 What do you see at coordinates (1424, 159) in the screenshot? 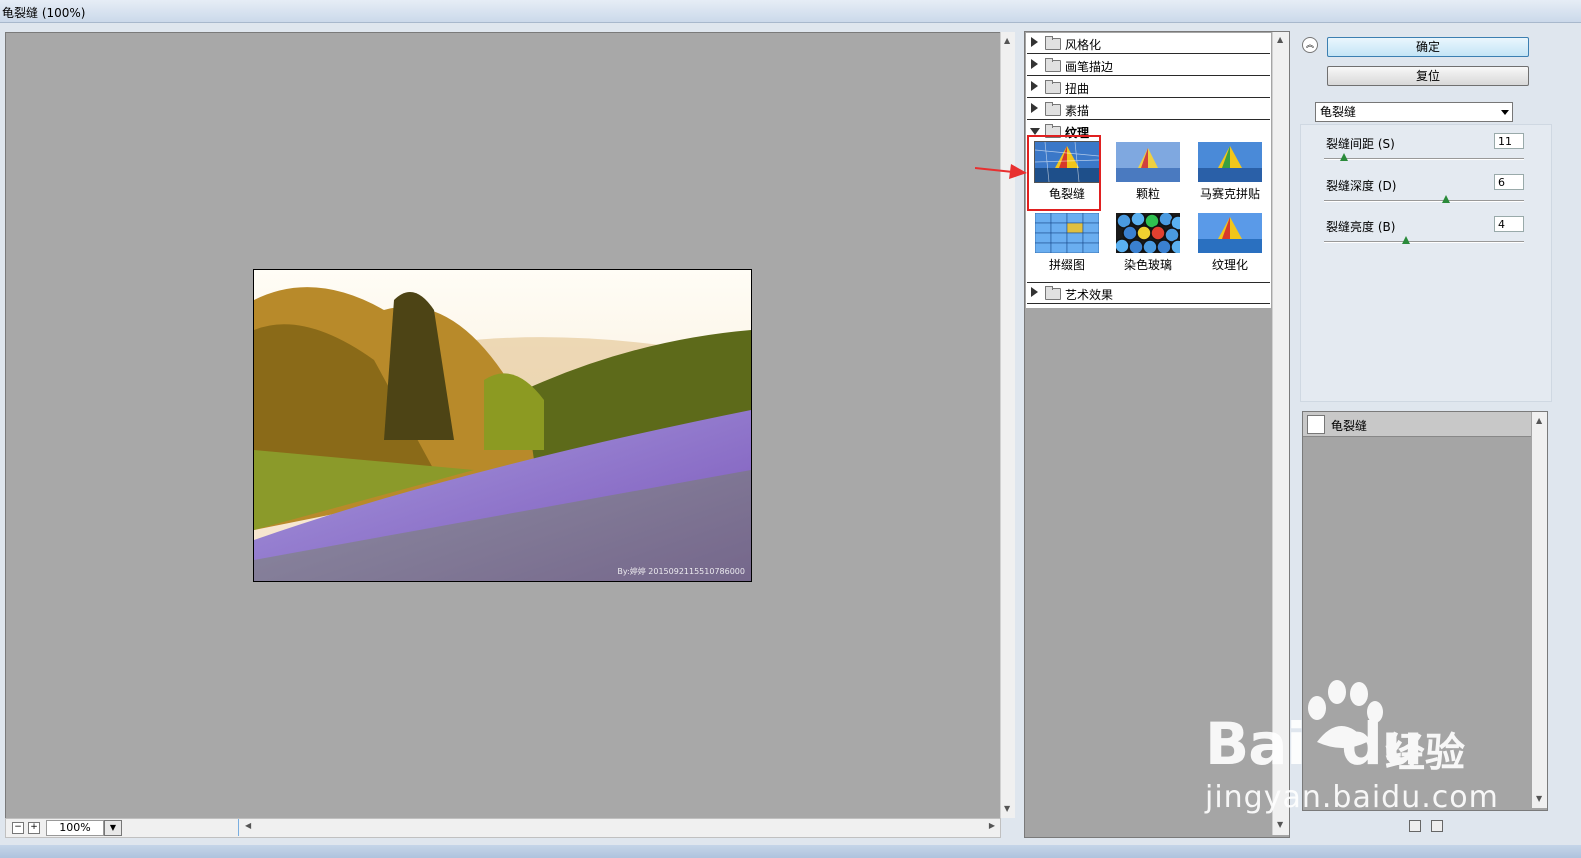
I see `crack-spacing-slider` at bounding box center [1424, 159].